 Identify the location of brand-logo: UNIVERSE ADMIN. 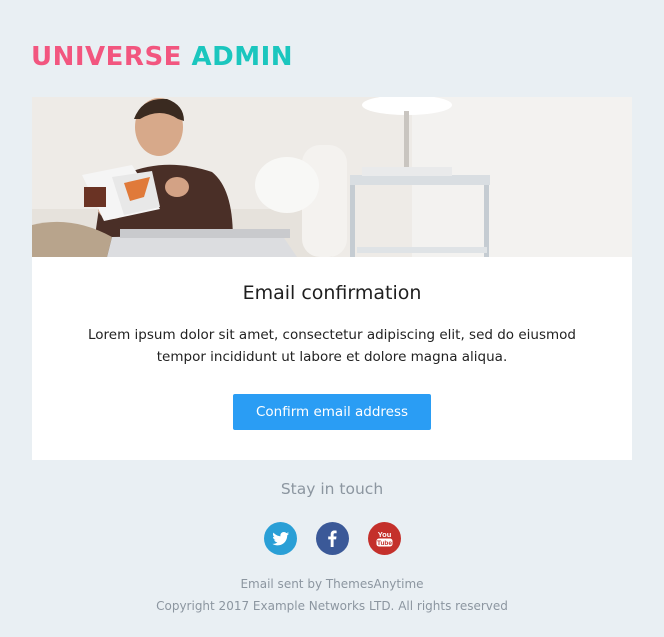
(162, 57).